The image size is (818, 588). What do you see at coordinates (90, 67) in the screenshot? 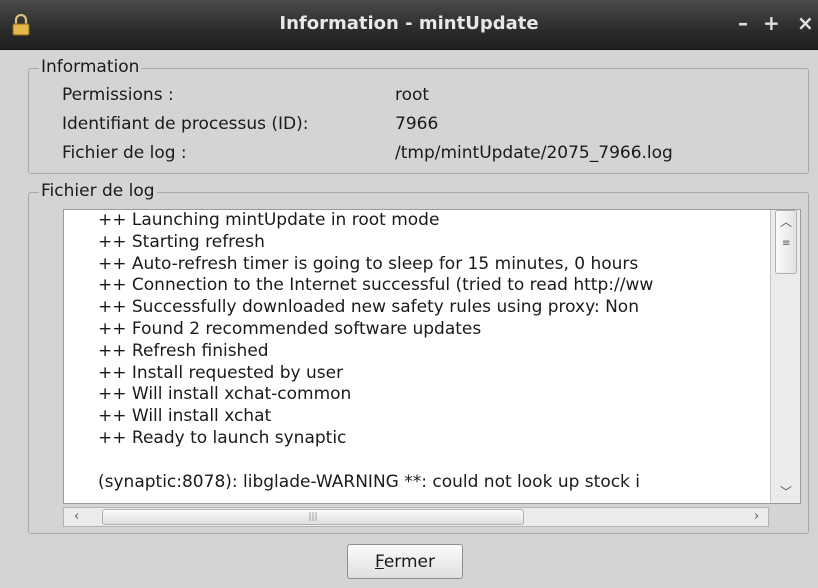
I see `information-legend: Information` at bounding box center [90, 67].